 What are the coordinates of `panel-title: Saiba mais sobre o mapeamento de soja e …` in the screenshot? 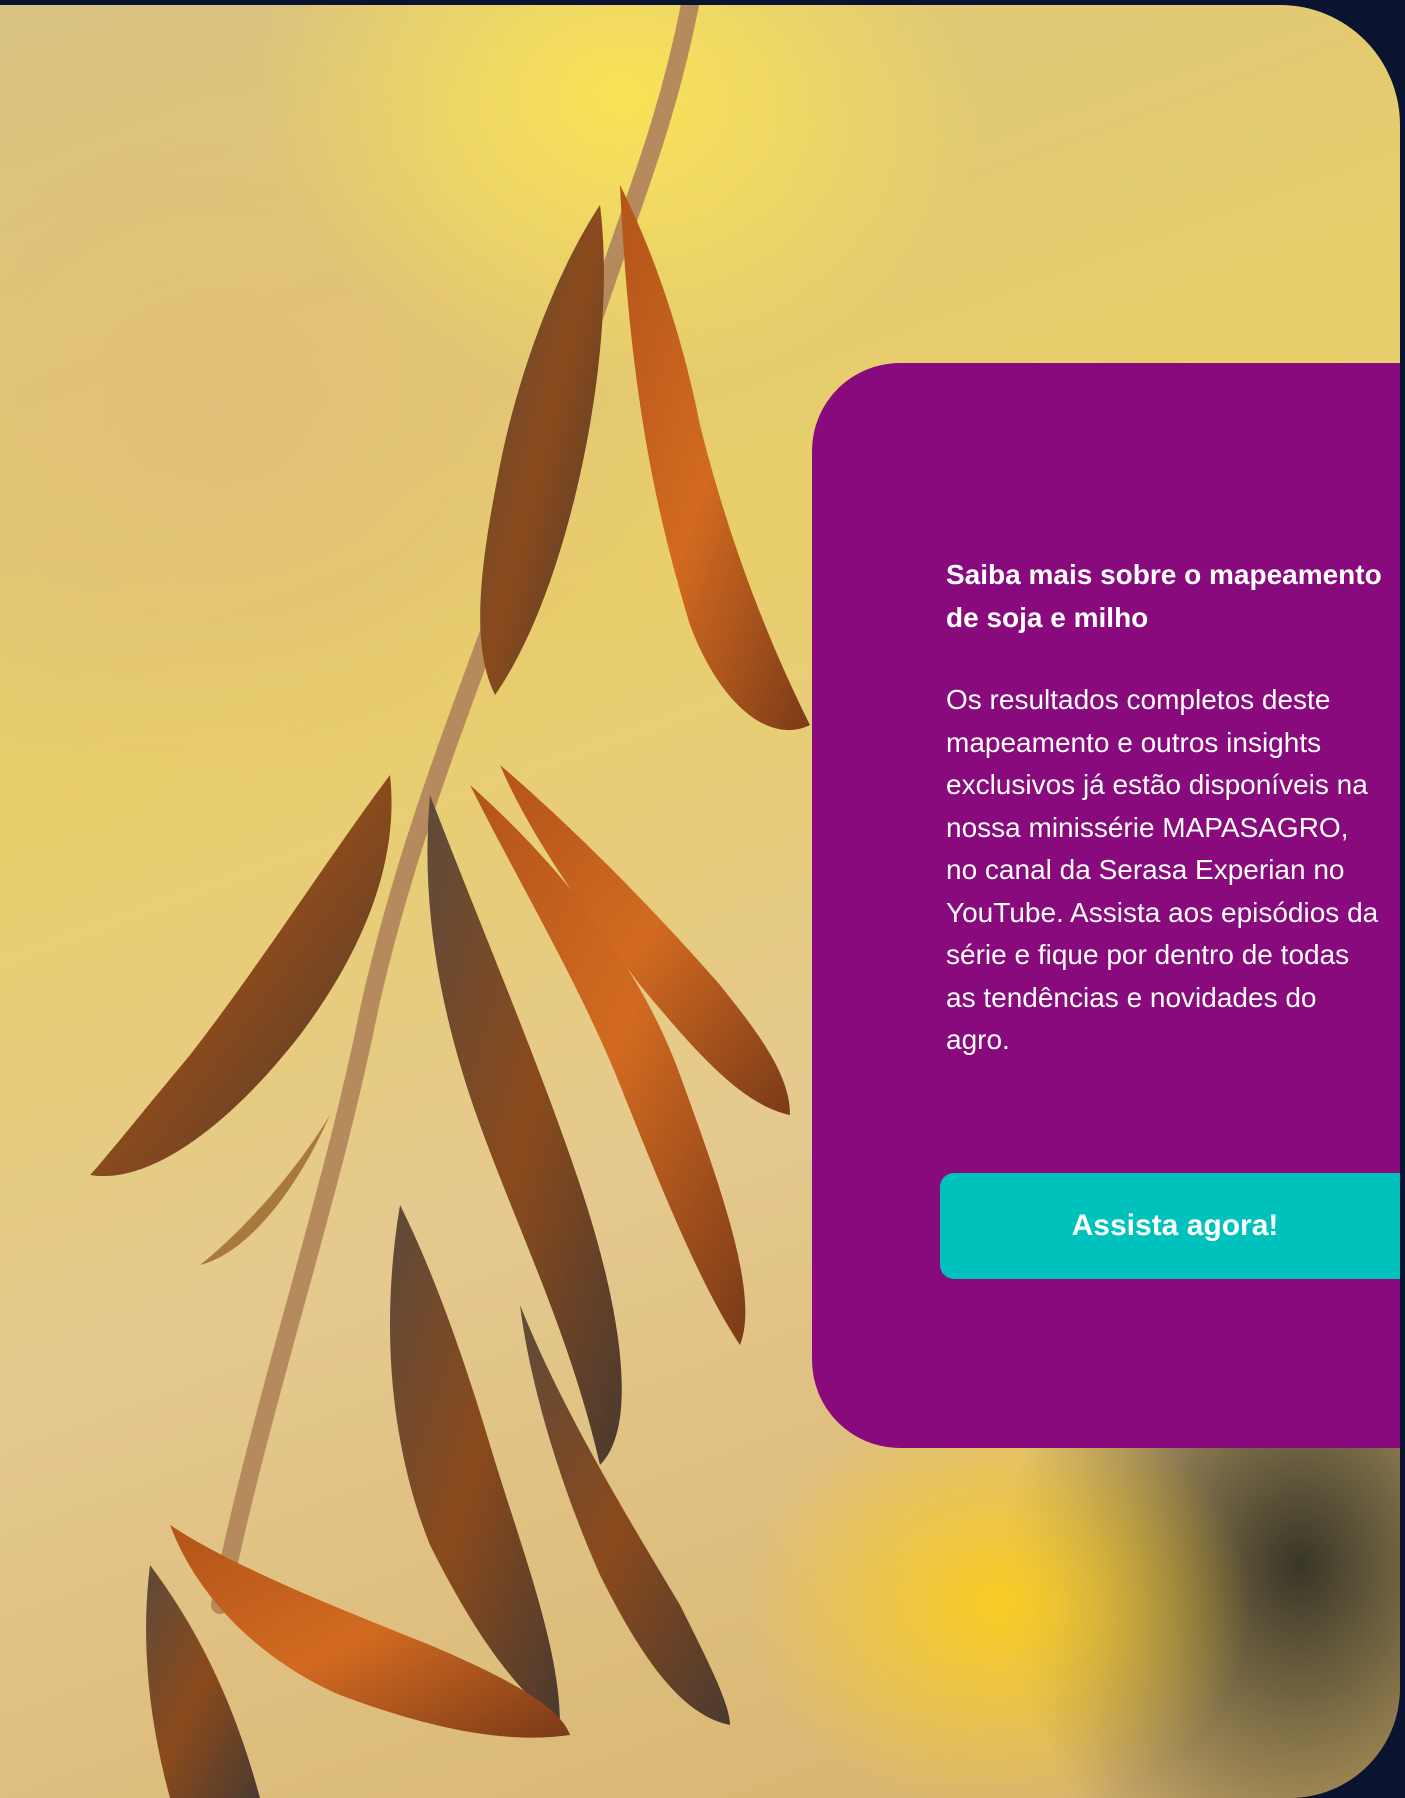 It's located at (1164, 596).